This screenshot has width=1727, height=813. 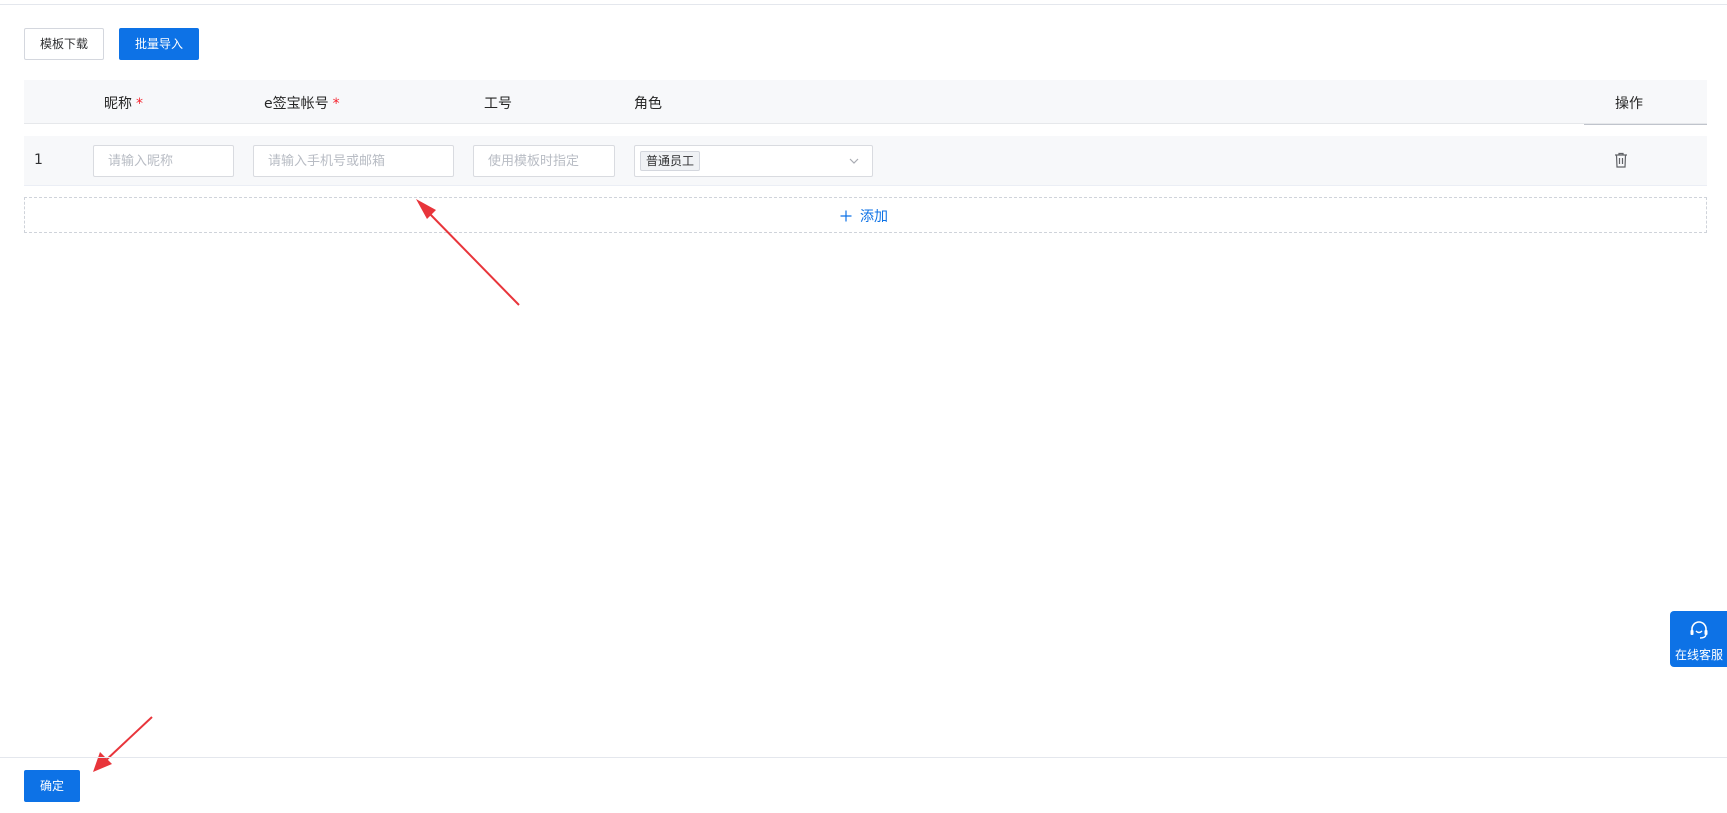 I want to click on footer-divider, so click(x=863, y=757).